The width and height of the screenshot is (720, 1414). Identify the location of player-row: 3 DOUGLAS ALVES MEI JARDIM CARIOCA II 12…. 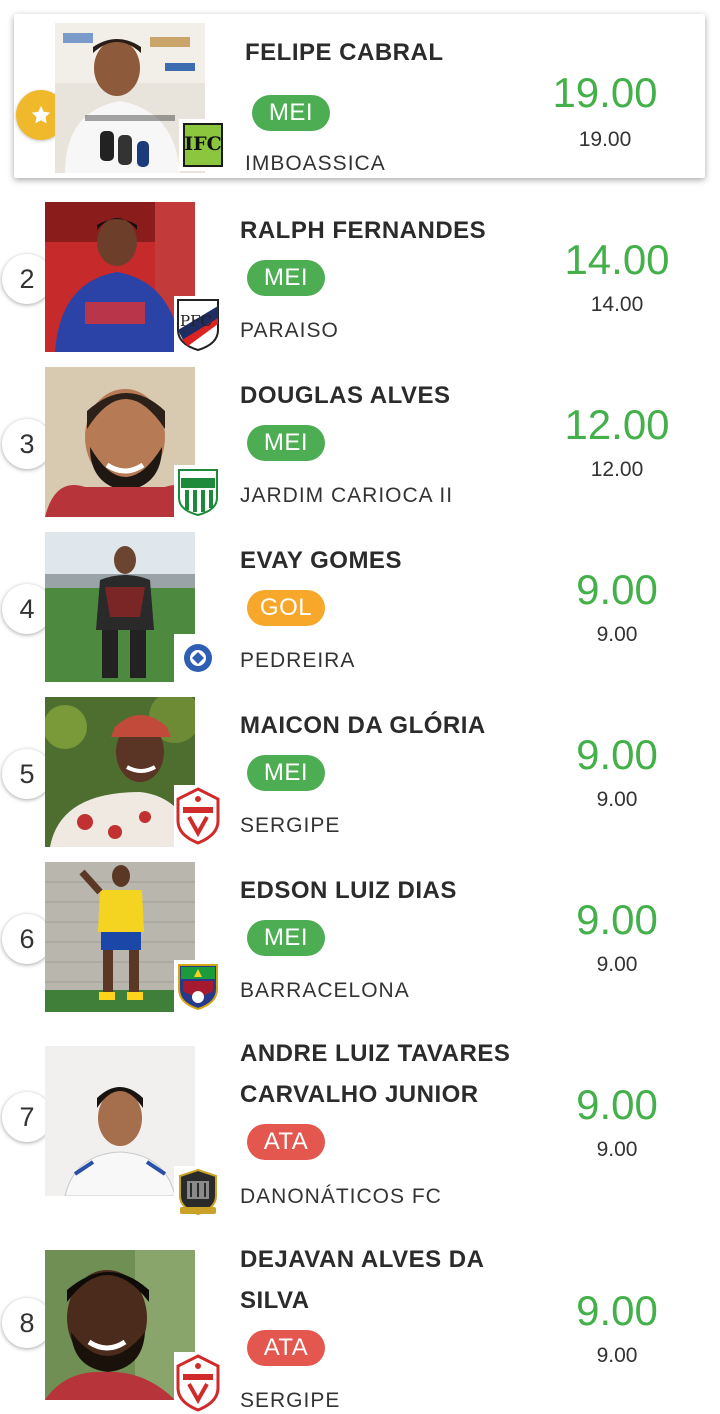
(360, 441).